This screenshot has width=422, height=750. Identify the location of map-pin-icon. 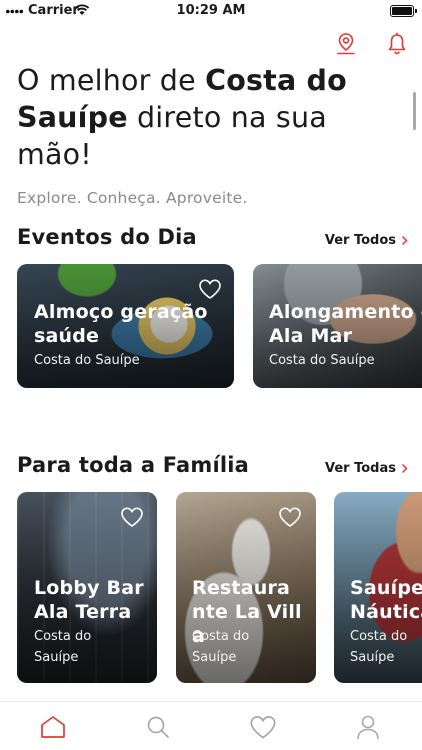
(346, 44).